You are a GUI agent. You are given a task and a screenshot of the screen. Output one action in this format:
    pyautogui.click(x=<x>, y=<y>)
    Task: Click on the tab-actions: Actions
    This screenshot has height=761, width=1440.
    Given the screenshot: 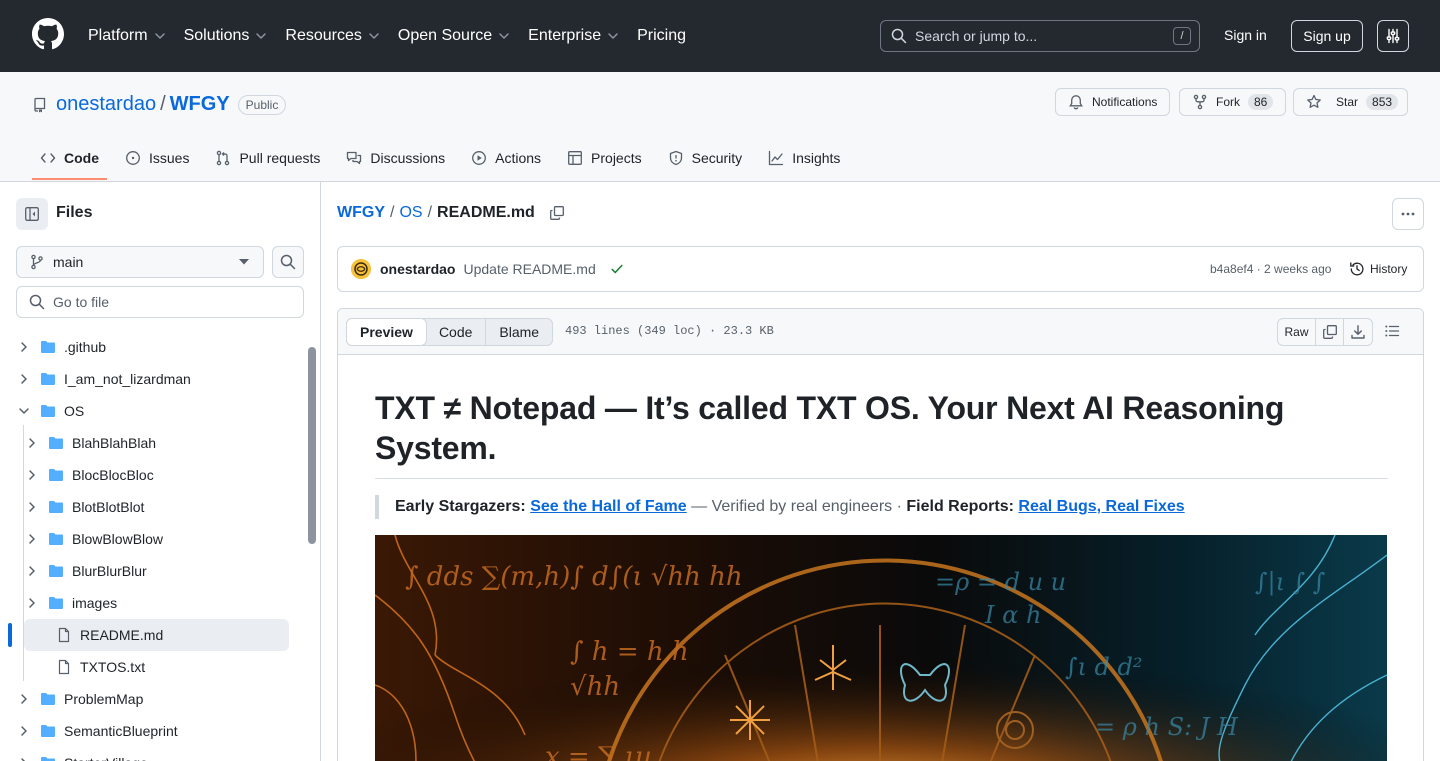 What is the action you would take?
    pyautogui.click(x=506, y=158)
    